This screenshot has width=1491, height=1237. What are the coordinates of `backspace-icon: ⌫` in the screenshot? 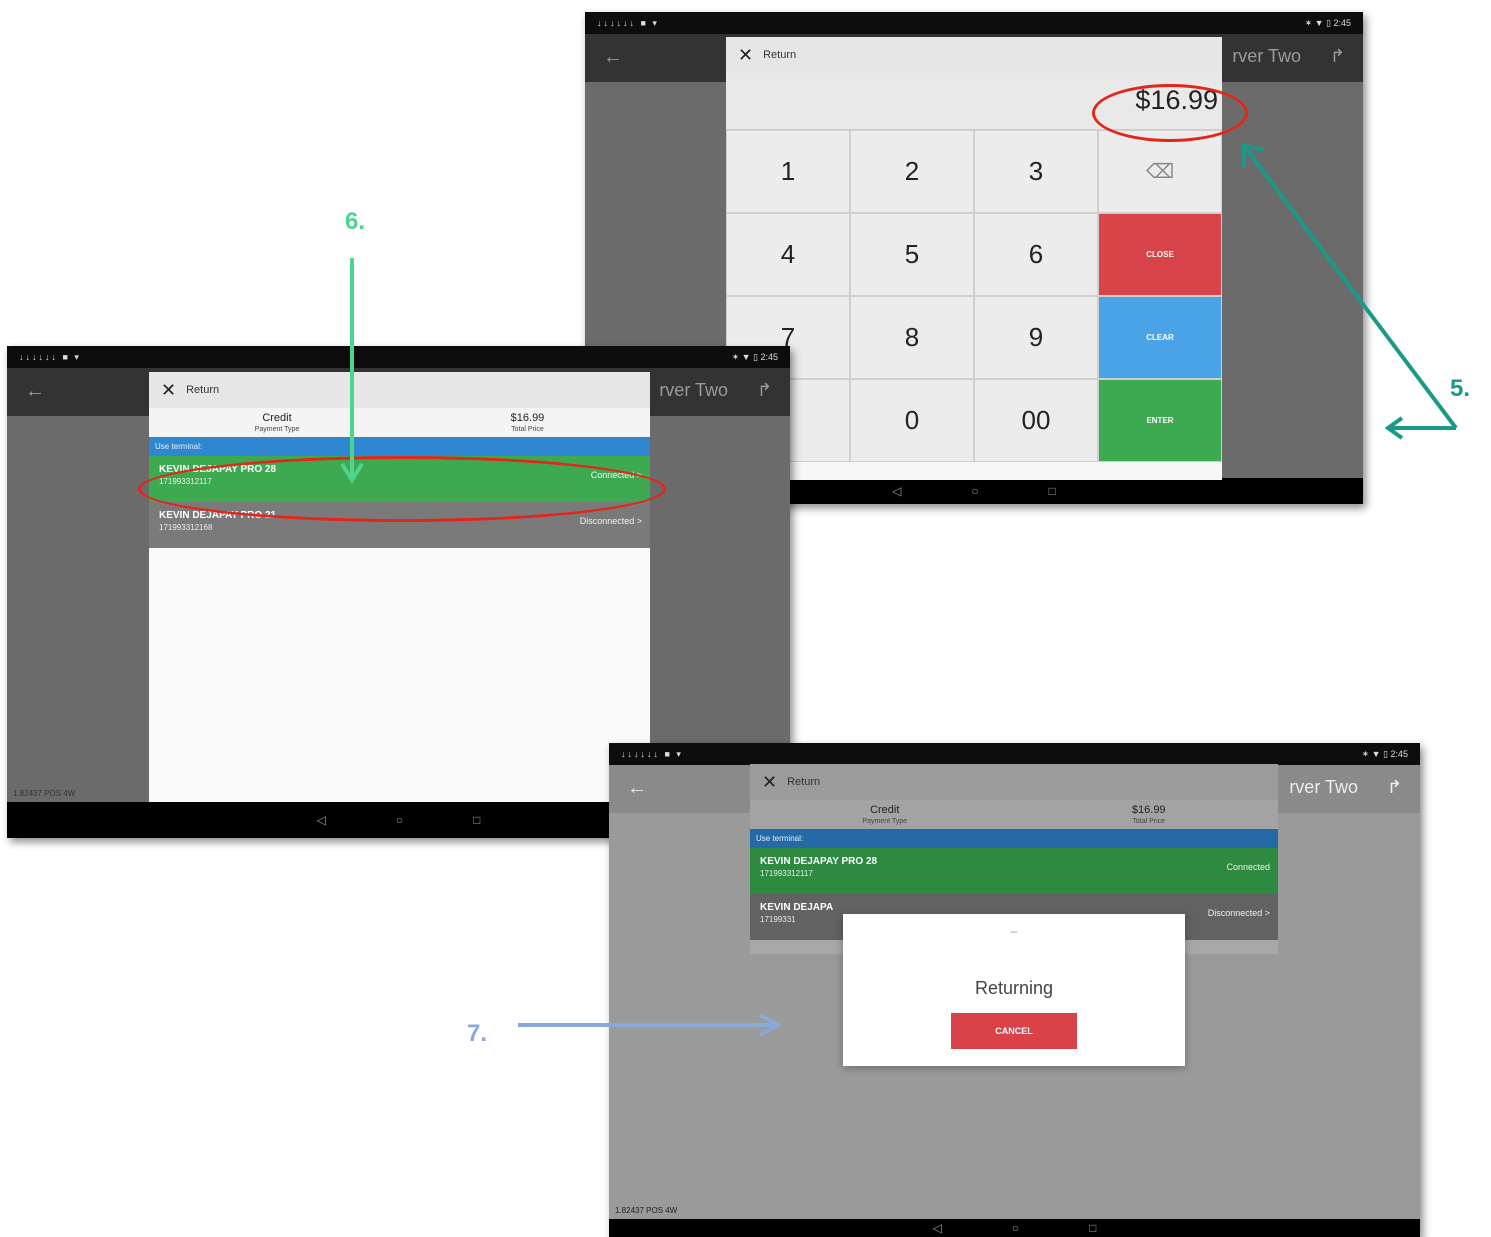 It's located at (1160, 171).